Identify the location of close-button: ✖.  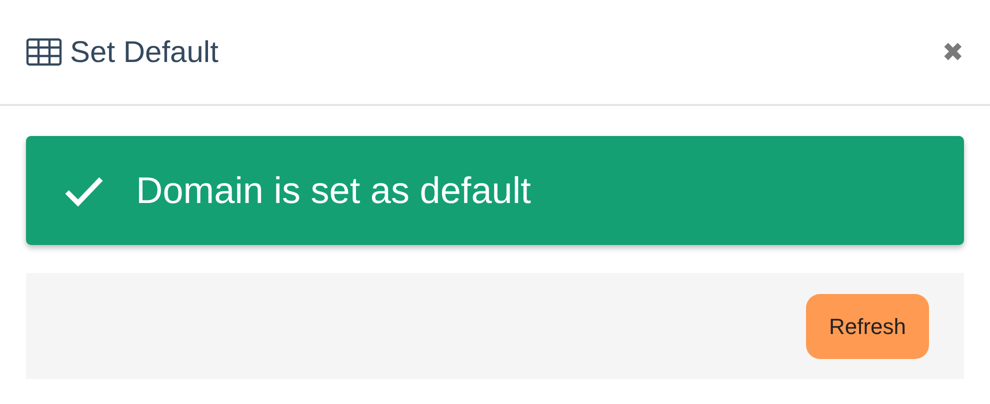
(953, 52).